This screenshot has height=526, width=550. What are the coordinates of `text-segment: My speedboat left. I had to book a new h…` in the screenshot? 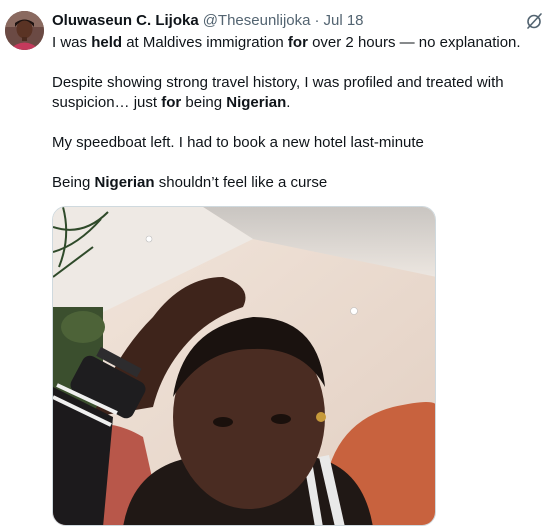 It's located at (238, 142).